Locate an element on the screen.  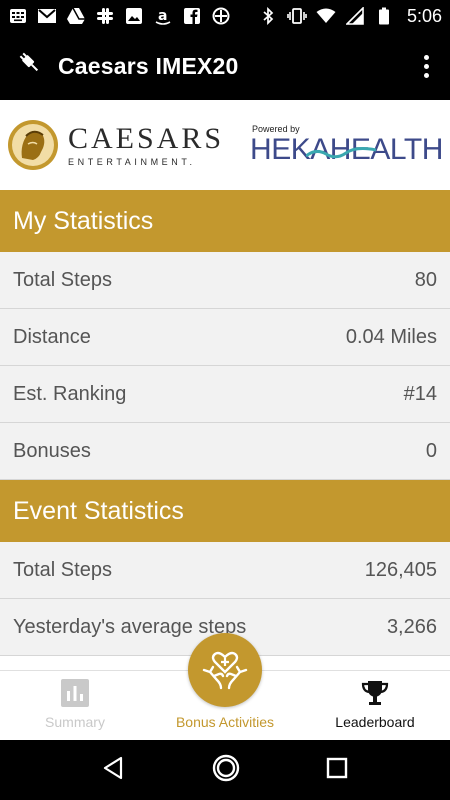
nav-leaderboard-label: Leaderboard is located at coordinates (375, 722).